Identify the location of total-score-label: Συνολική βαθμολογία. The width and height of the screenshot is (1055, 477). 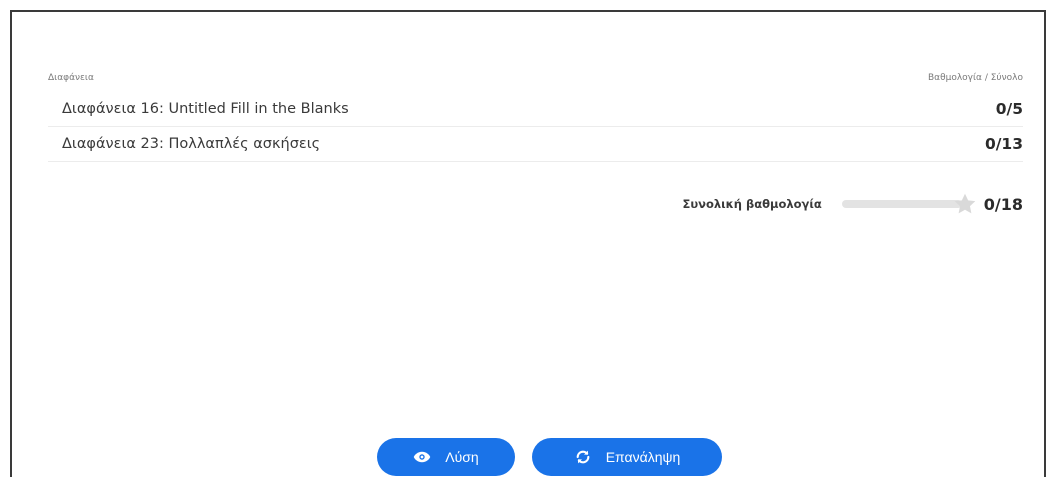
(752, 204).